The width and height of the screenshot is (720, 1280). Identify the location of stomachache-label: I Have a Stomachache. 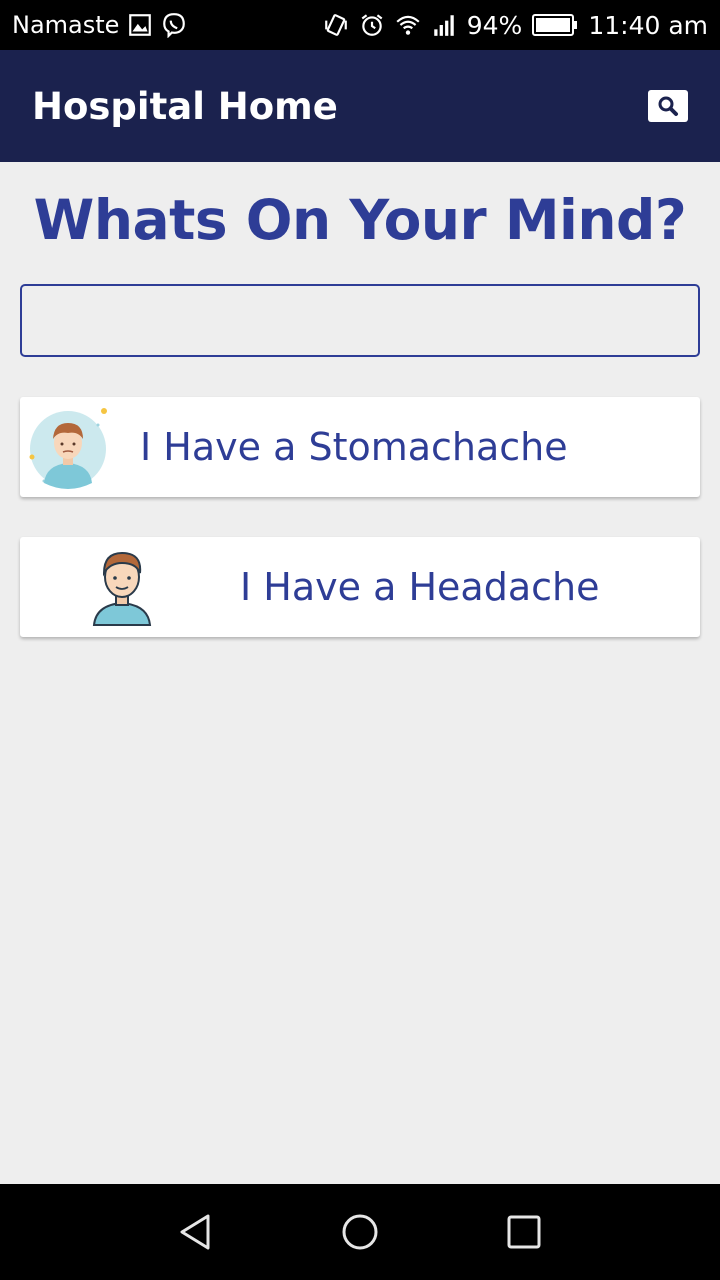
(354, 447).